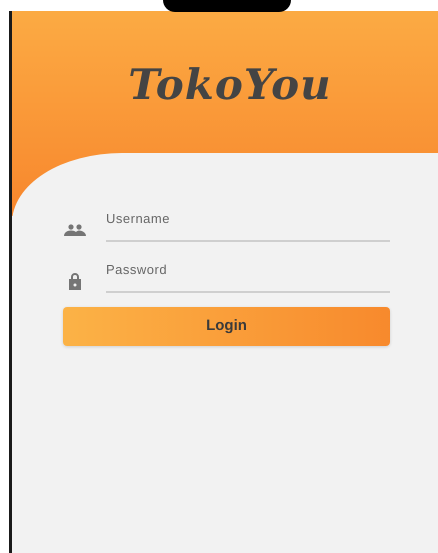 Image resolution: width=438 pixels, height=553 pixels. I want to click on app-title: TokoYou, so click(229, 85).